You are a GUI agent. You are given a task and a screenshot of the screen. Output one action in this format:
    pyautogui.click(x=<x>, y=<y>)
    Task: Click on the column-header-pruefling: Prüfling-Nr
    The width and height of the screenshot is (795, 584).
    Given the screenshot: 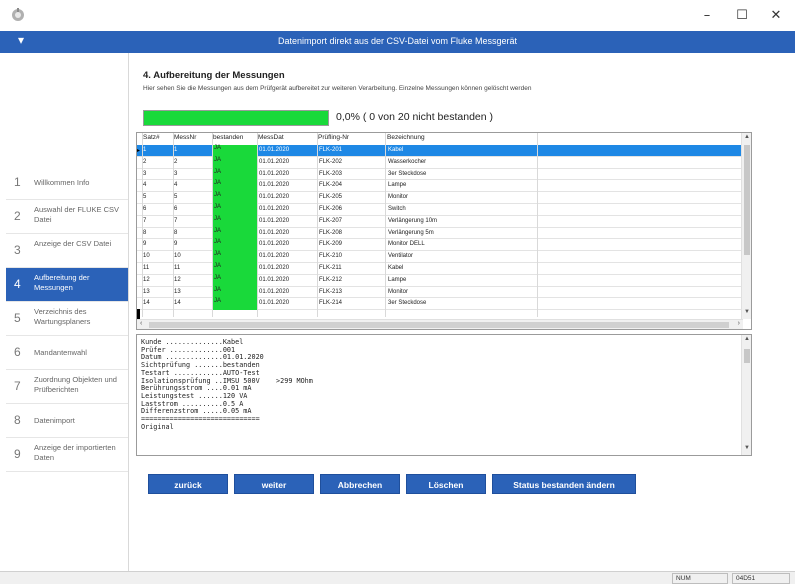 What is the action you would take?
    pyautogui.click(x=333, y=137)
    